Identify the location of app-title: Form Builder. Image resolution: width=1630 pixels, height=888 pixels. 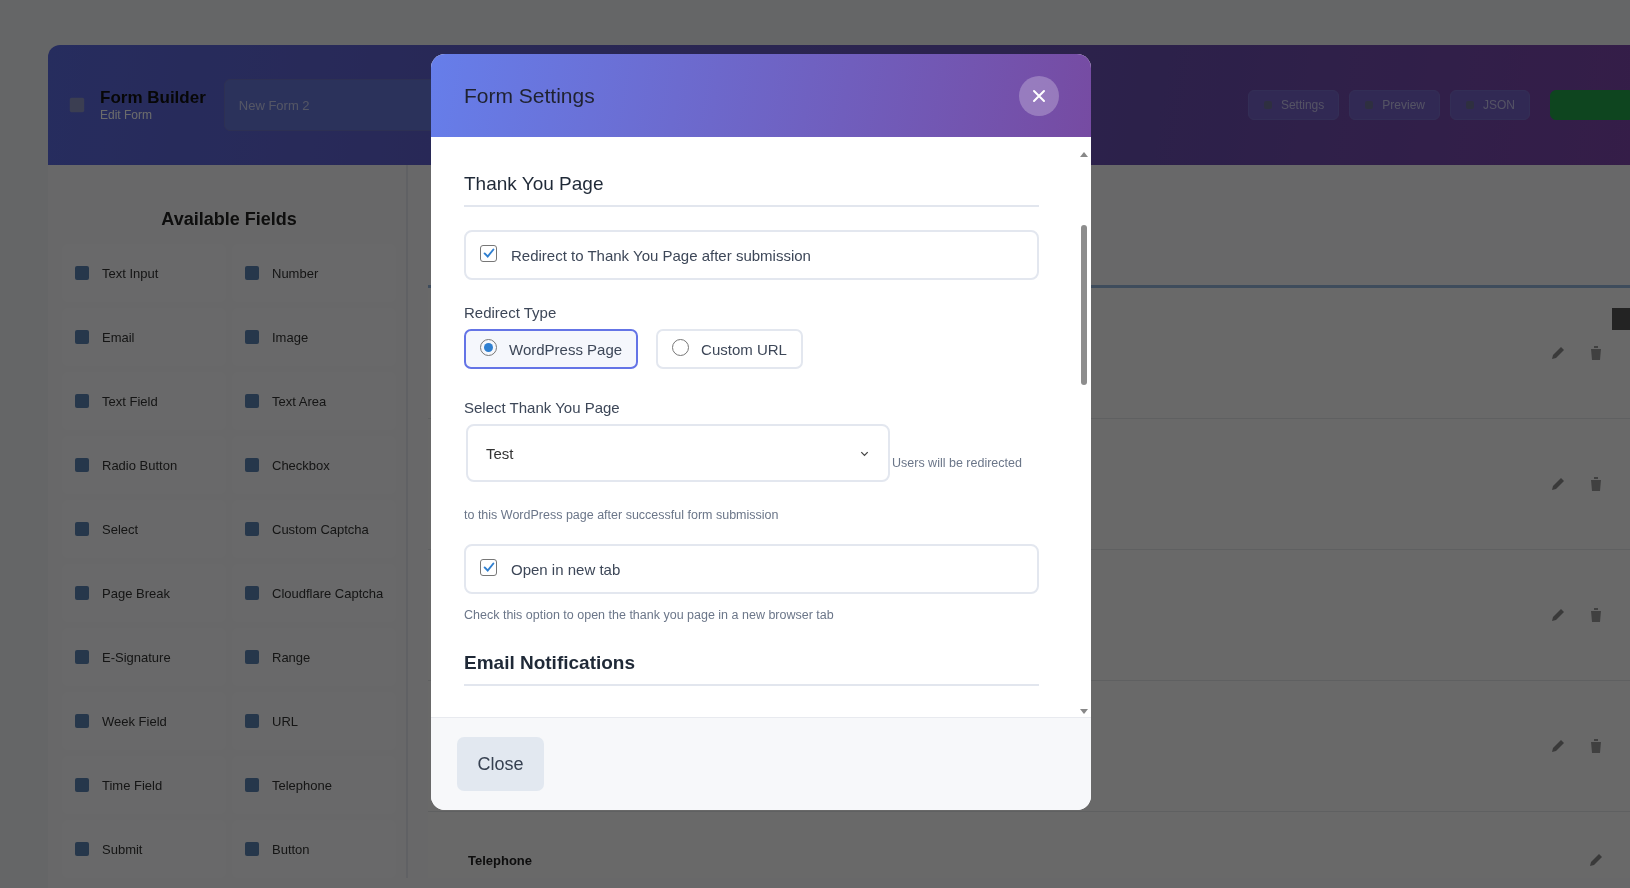
(153, 98).